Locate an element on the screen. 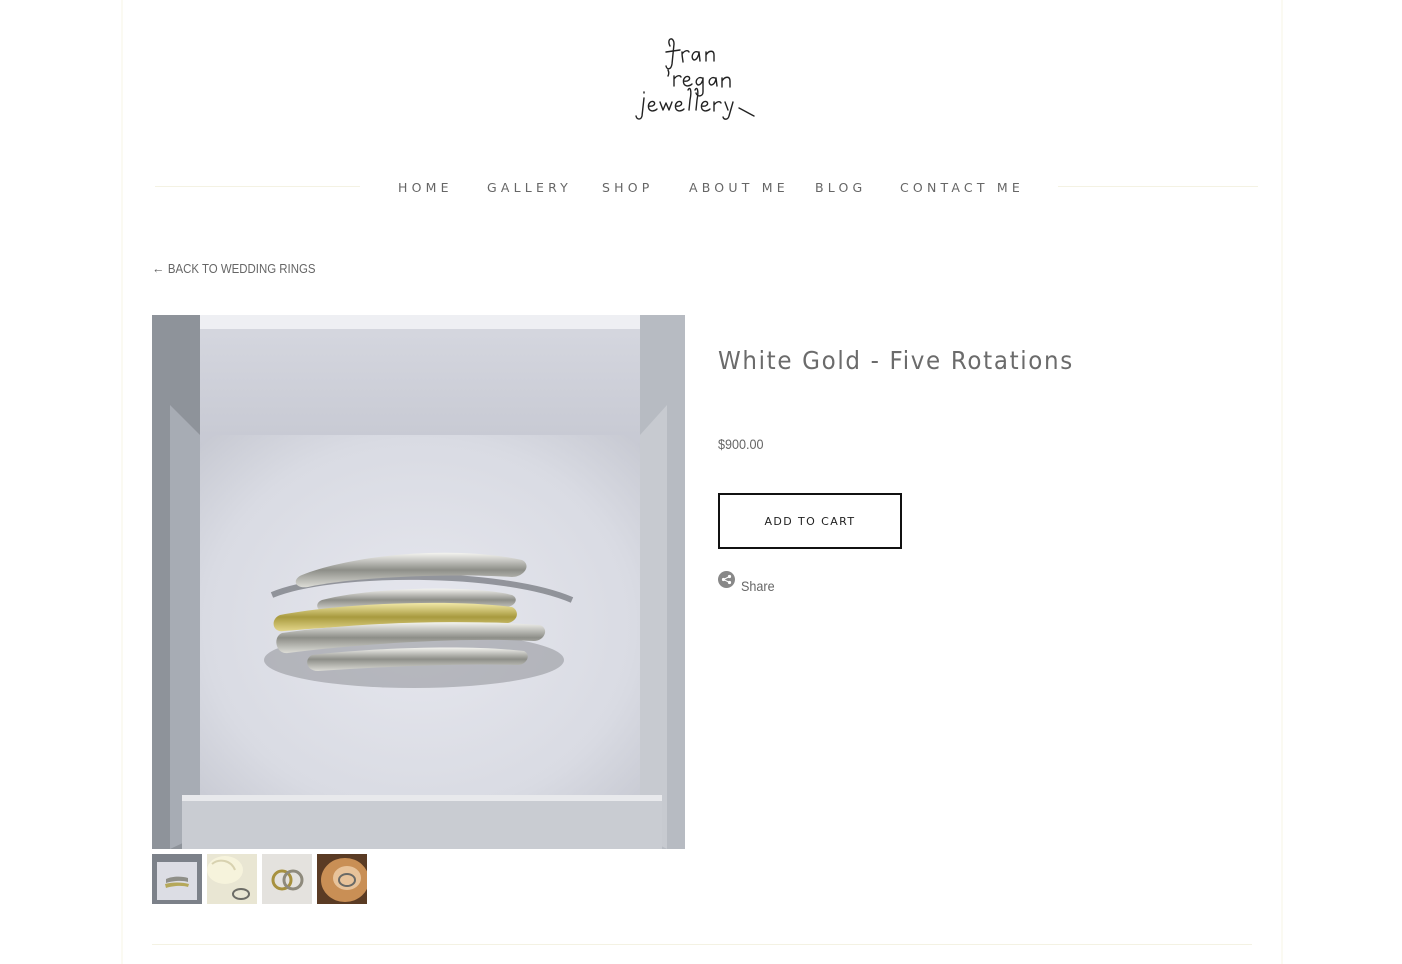 The width and height of the screenshot is (1402, 964). ring-in-box-thumb-icon is located at coordinates (177, 879).